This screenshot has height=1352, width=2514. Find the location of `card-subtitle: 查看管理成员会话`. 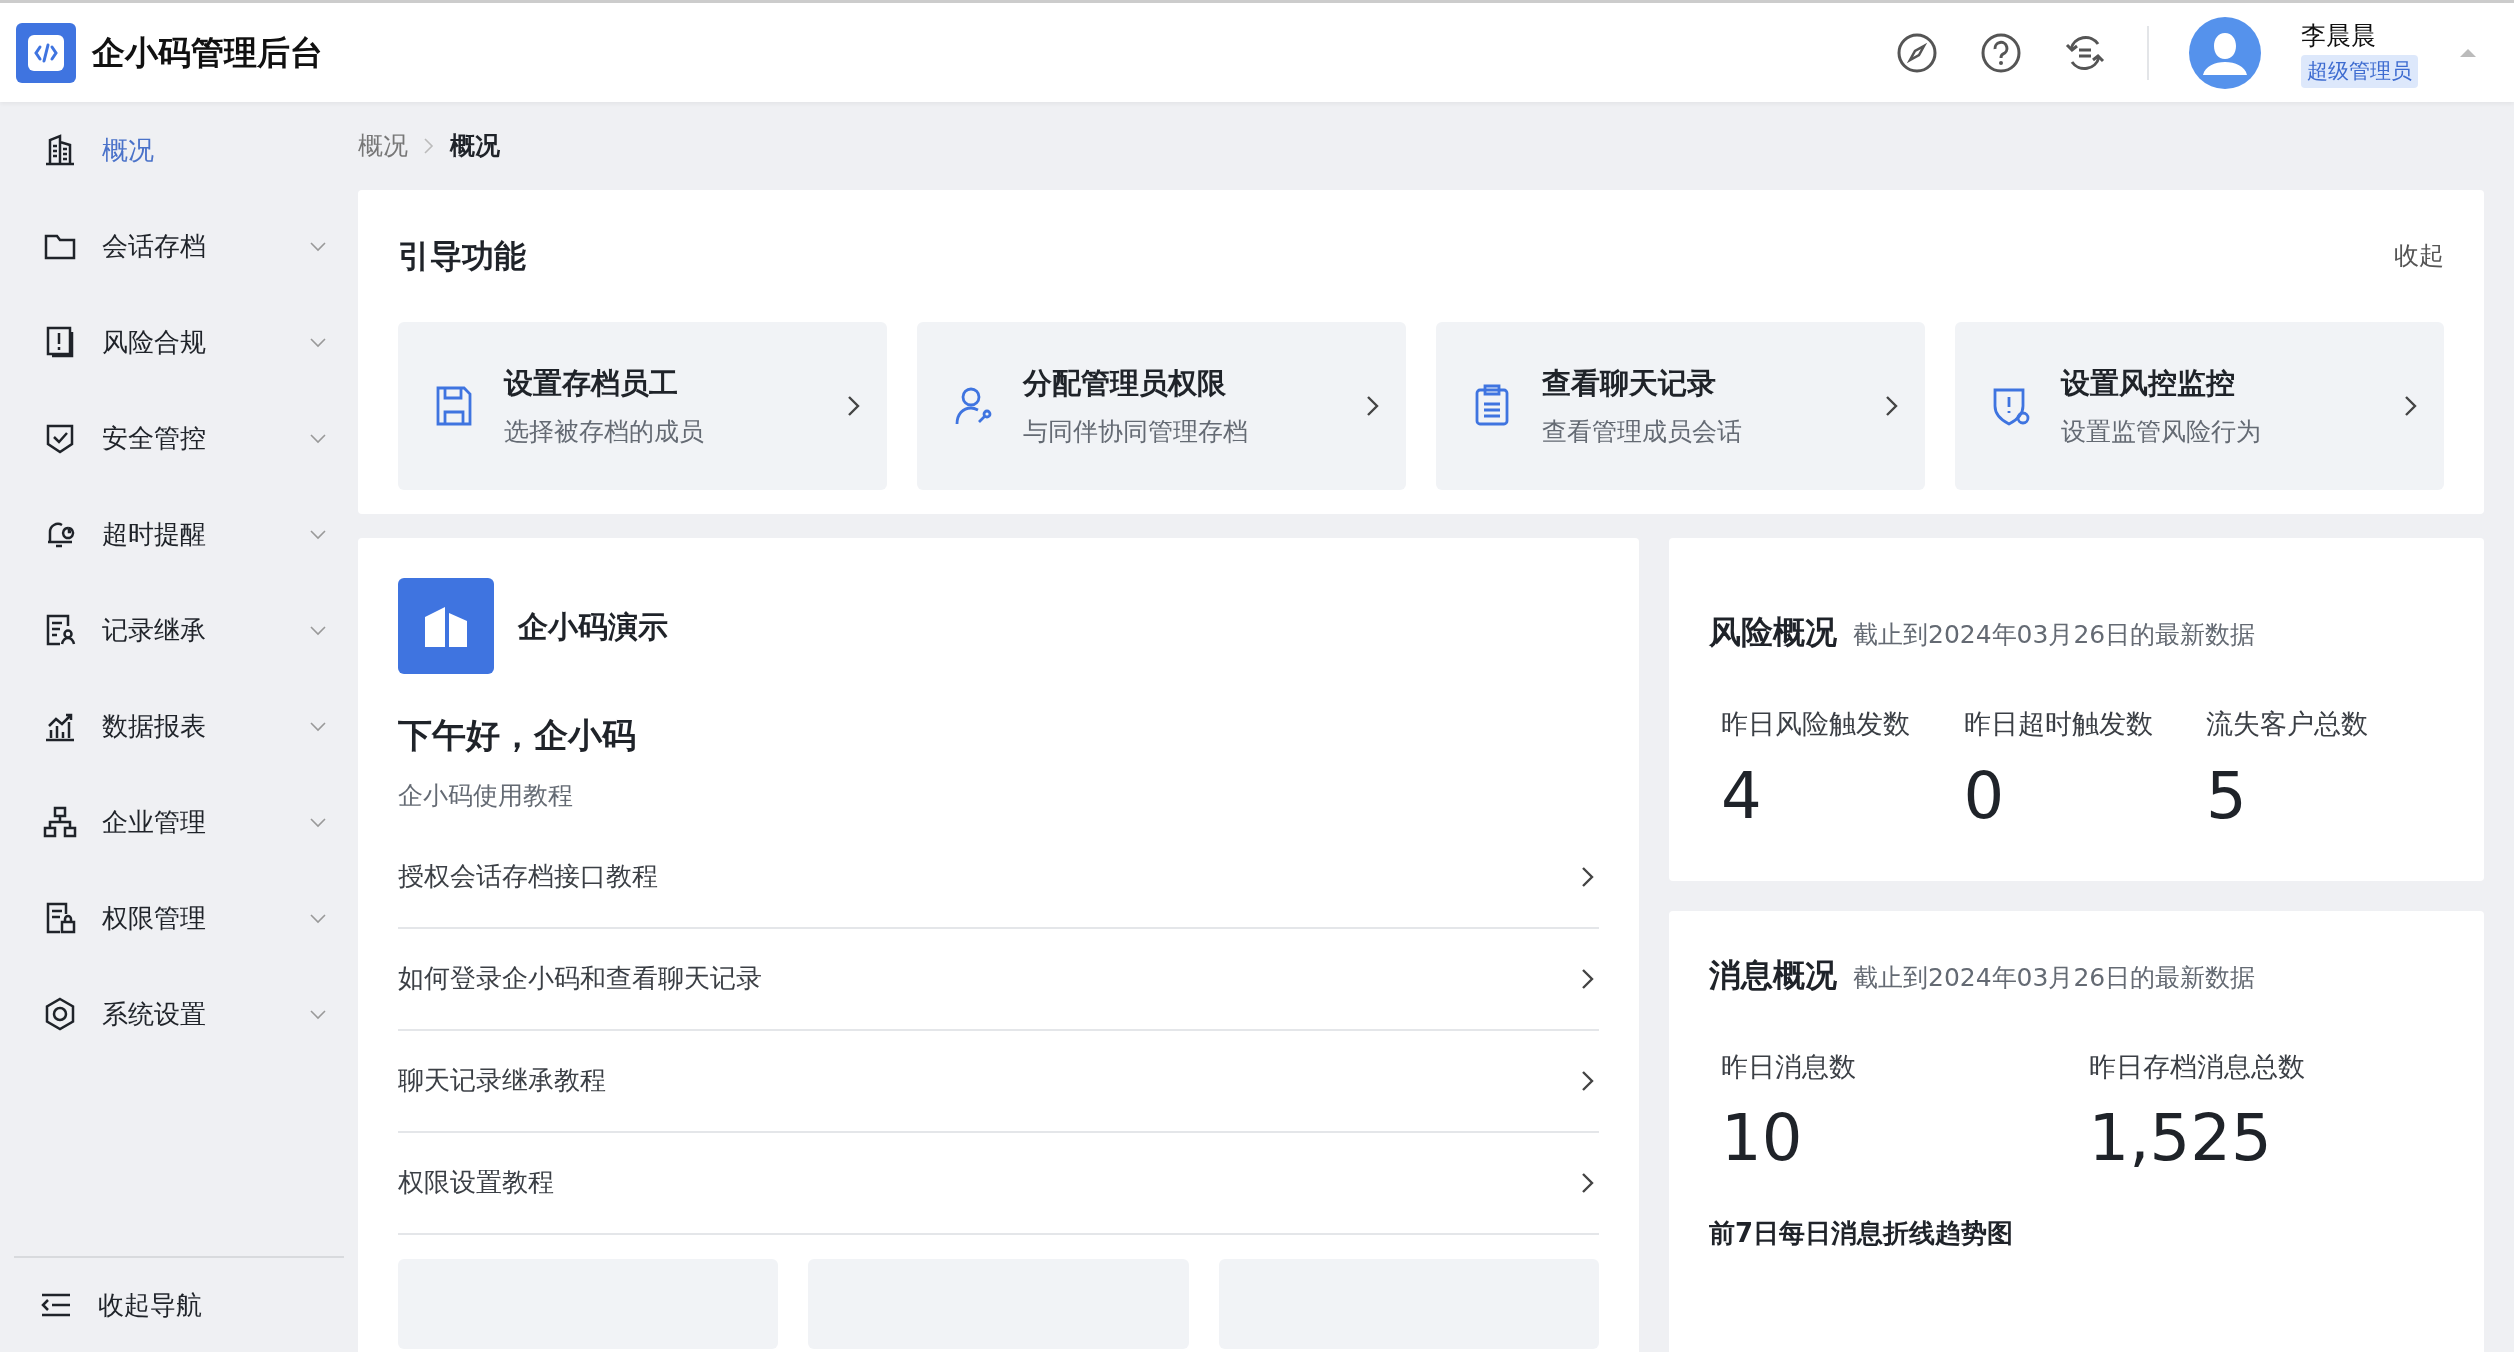

card-subtitle: 查看管理成员会话 is located at coordinates (1642, 432).